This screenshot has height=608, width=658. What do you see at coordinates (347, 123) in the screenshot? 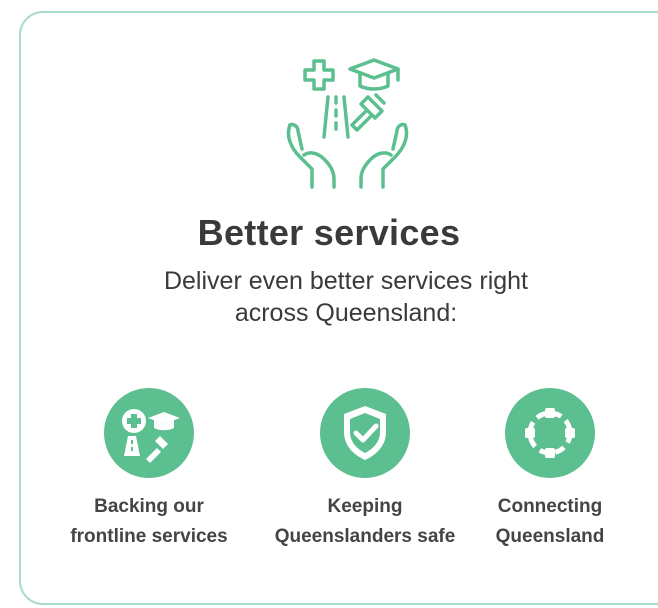
I see `hands-services-icon` at bounding box center [347, 123].